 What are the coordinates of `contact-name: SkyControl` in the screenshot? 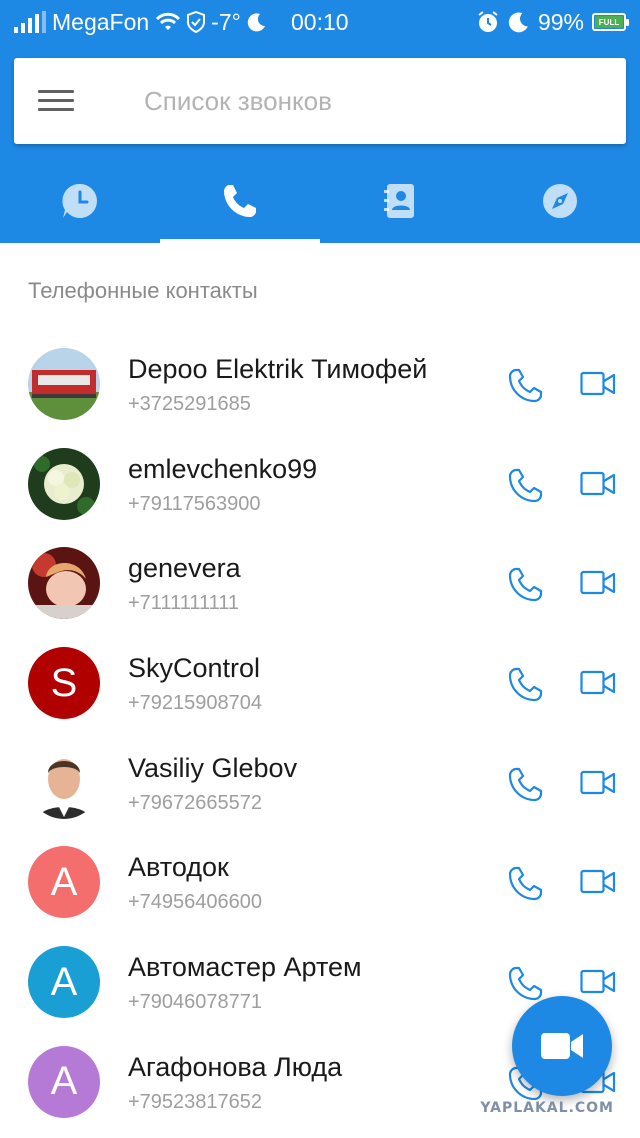 It's located at (194, 668).